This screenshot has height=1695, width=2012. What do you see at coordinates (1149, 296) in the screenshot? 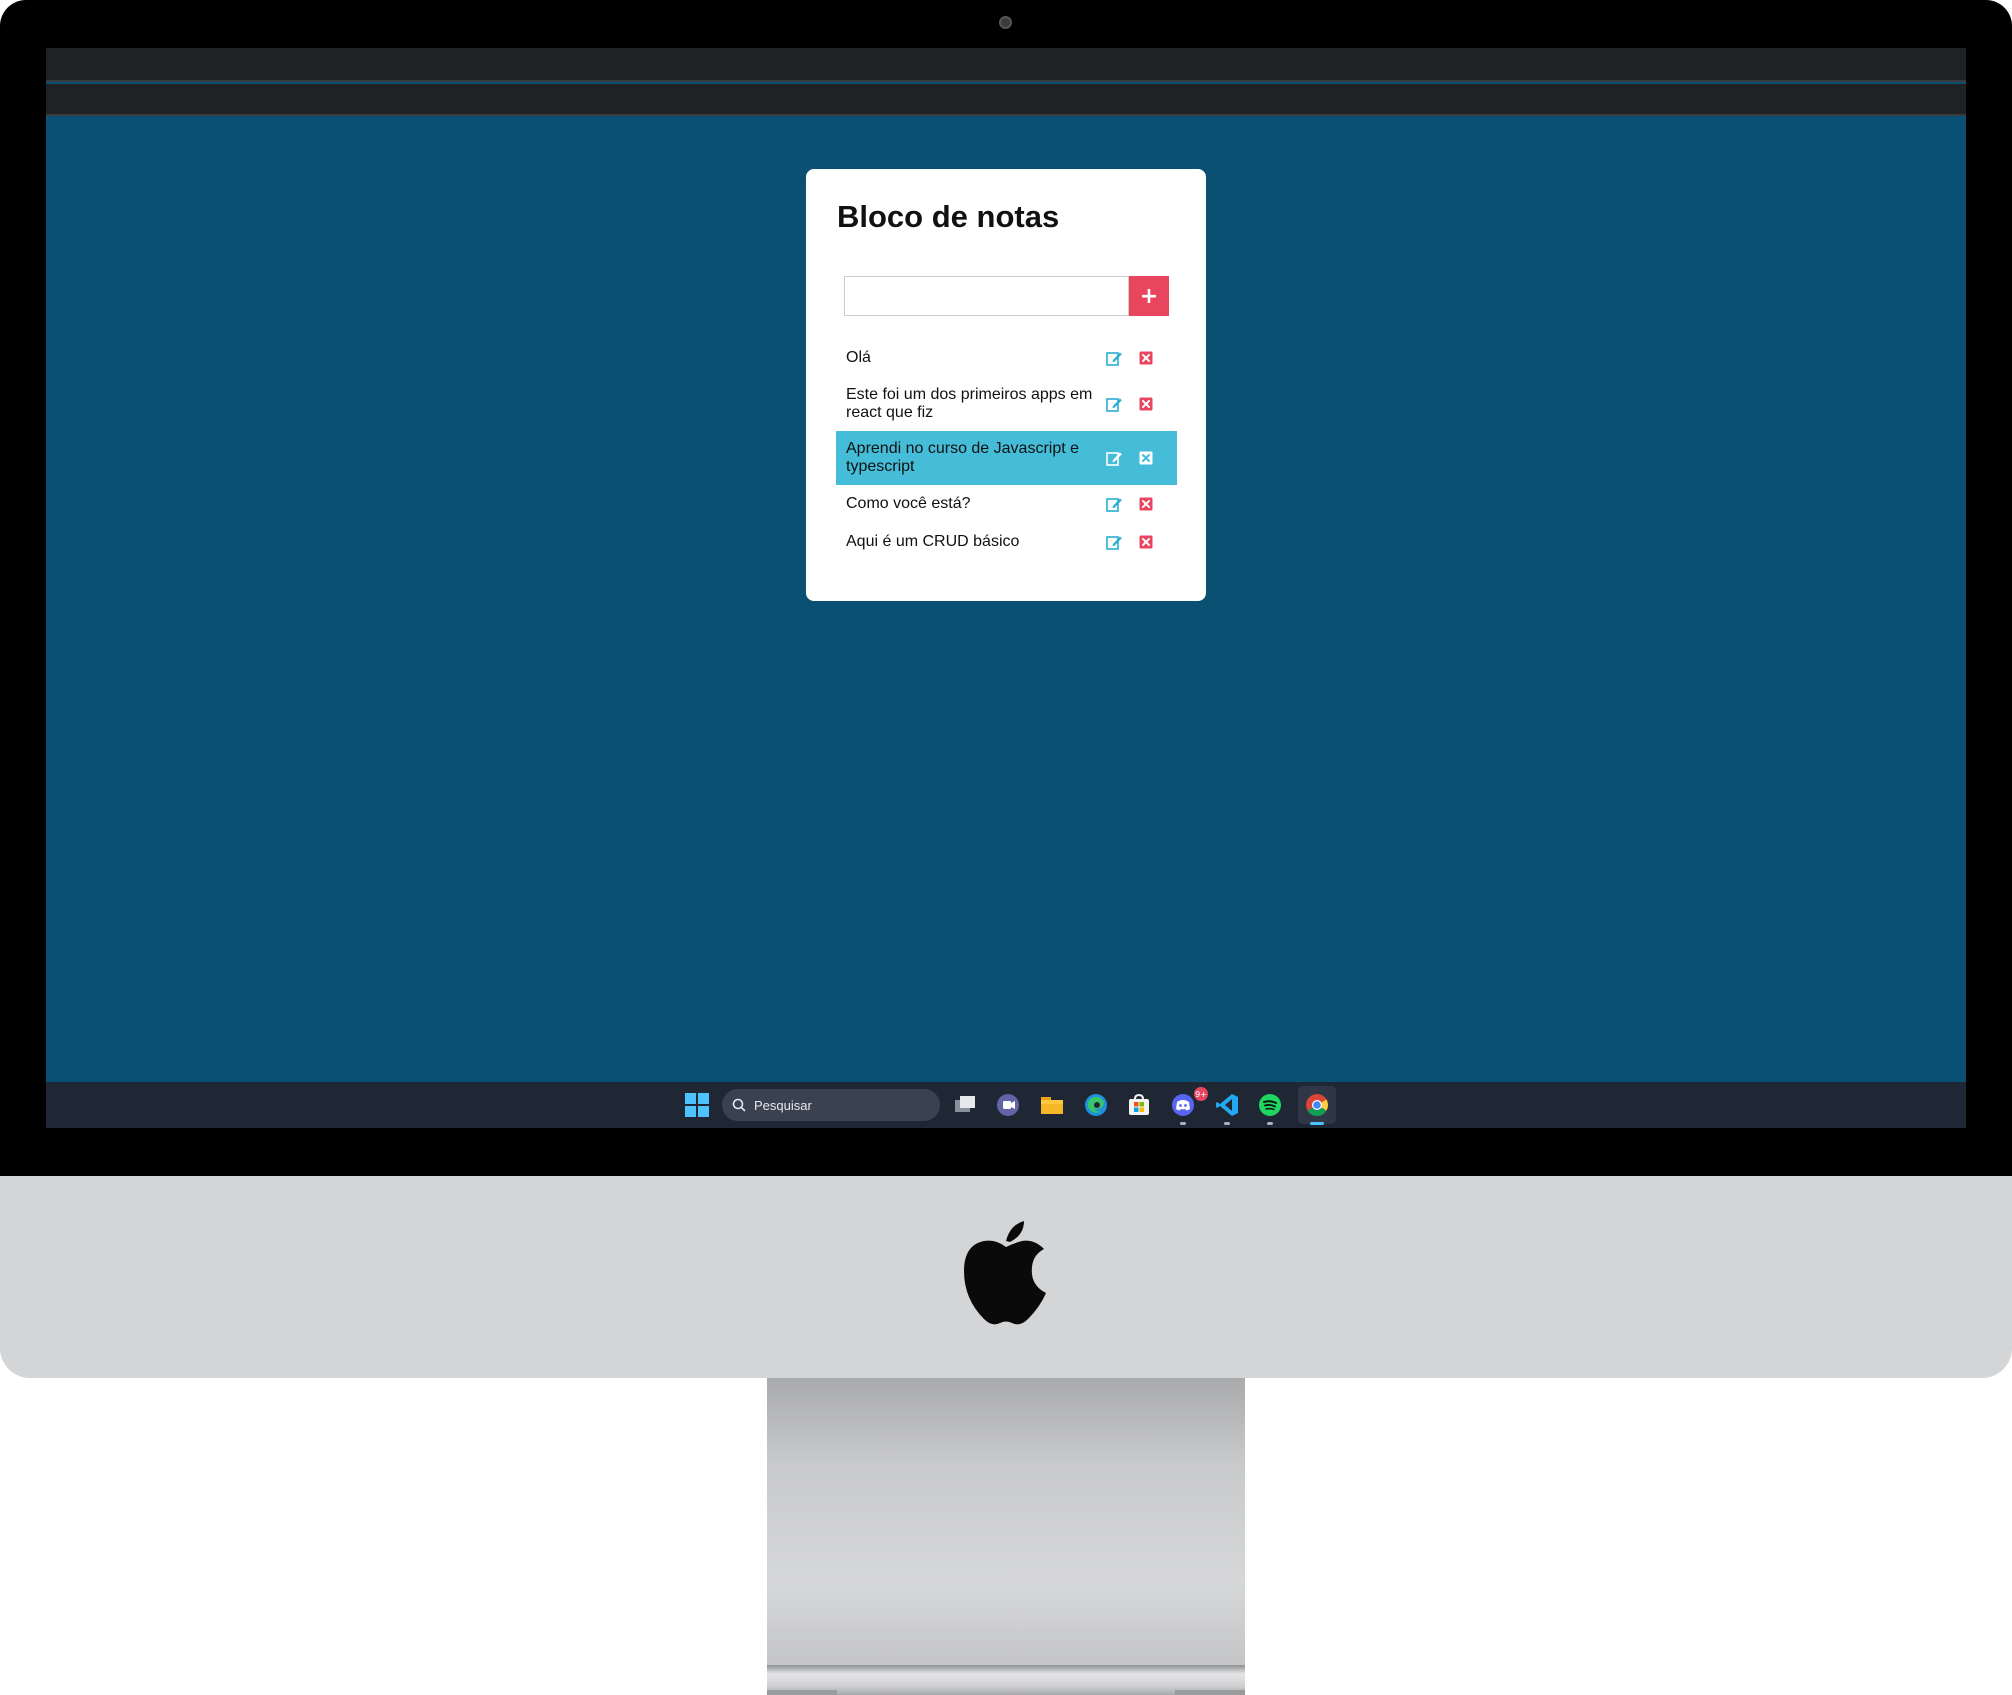
I see `add-note-button: +` at bounding box center [1149, 296].